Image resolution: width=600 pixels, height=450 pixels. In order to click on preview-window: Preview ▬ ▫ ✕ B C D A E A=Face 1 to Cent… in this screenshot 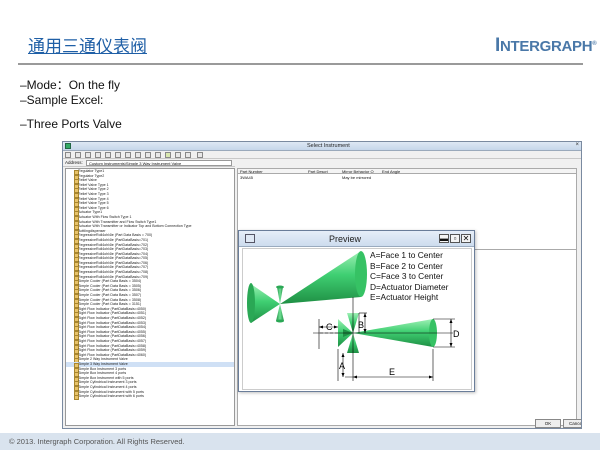, I will do `click(356, 311)`.